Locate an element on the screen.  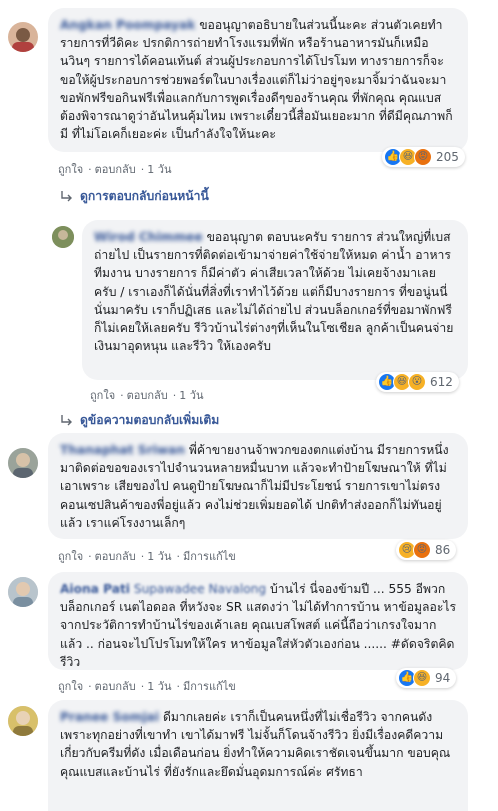
reaction-count: 205 is located at coordinates (447, 157).